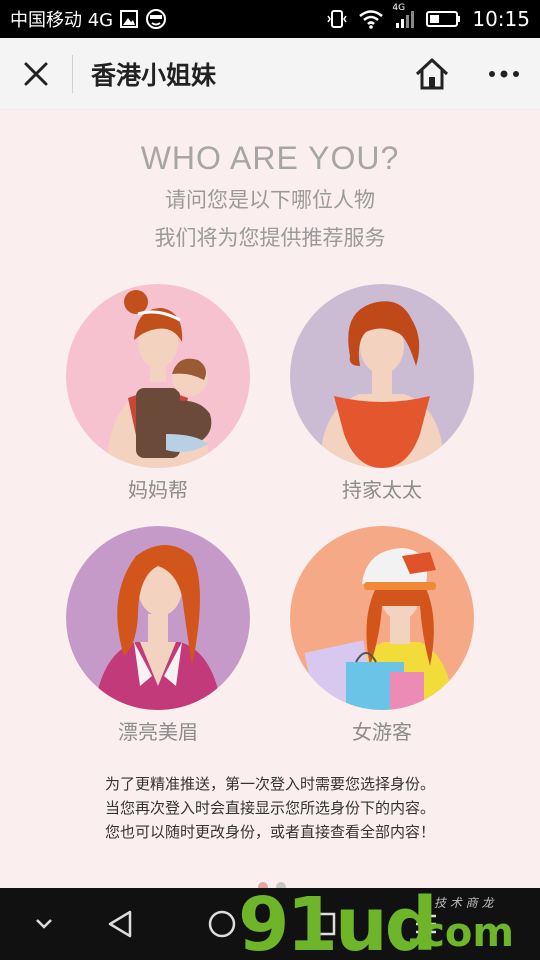 Image resolution: width=540 pixels, height=960 pixels. Describe the element at coordinates (270, 19) in the screenshot. I see `status-bar: 中国移动 4G 4G 10:15` at that location.